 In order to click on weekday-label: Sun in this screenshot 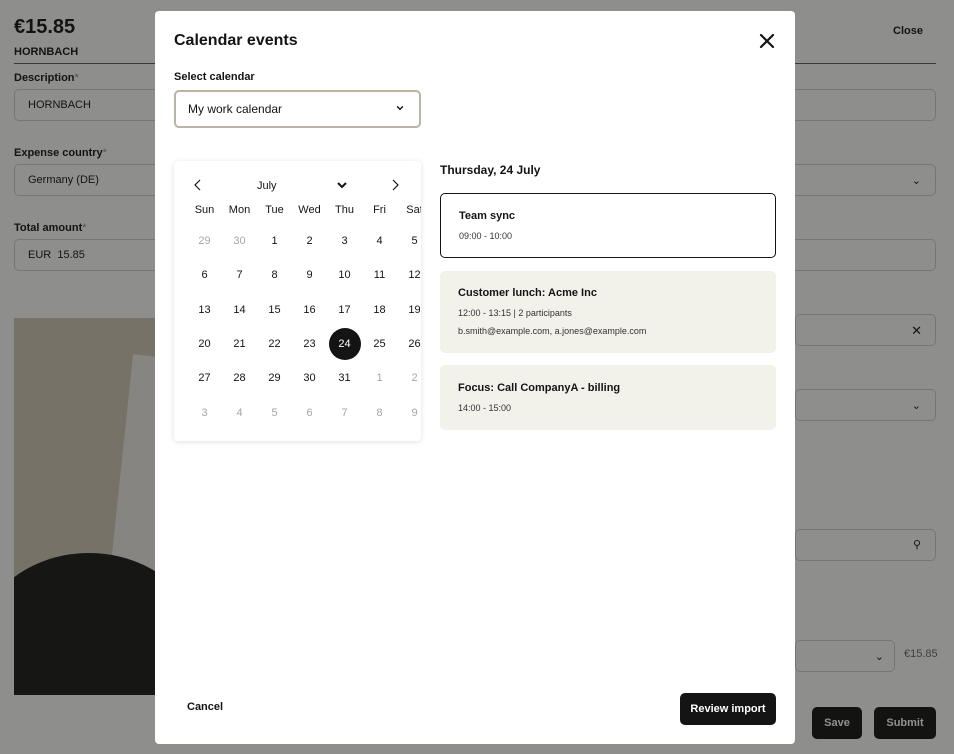, I will do `click(204, 210)`.